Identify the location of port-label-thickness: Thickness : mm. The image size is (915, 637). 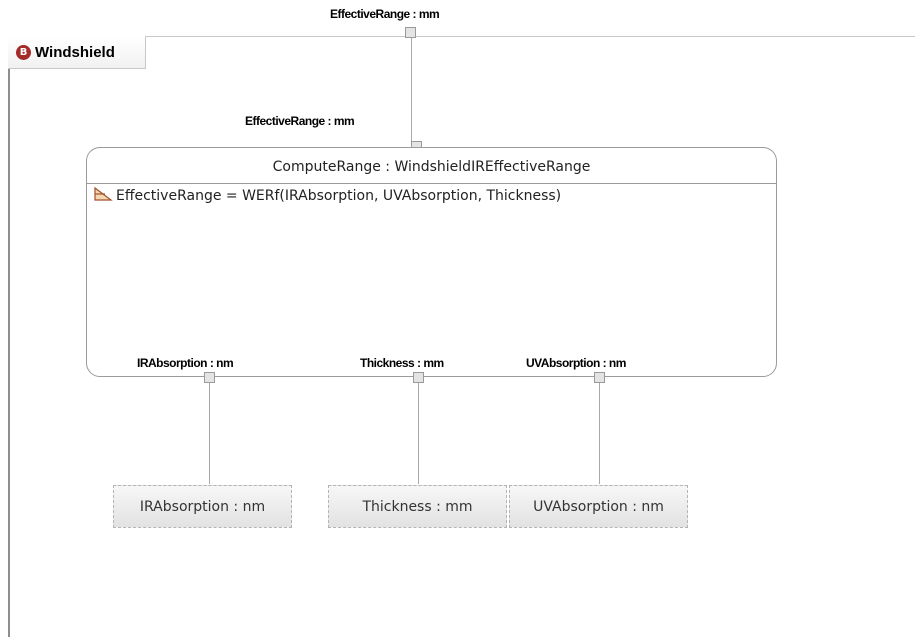
(402, 363).